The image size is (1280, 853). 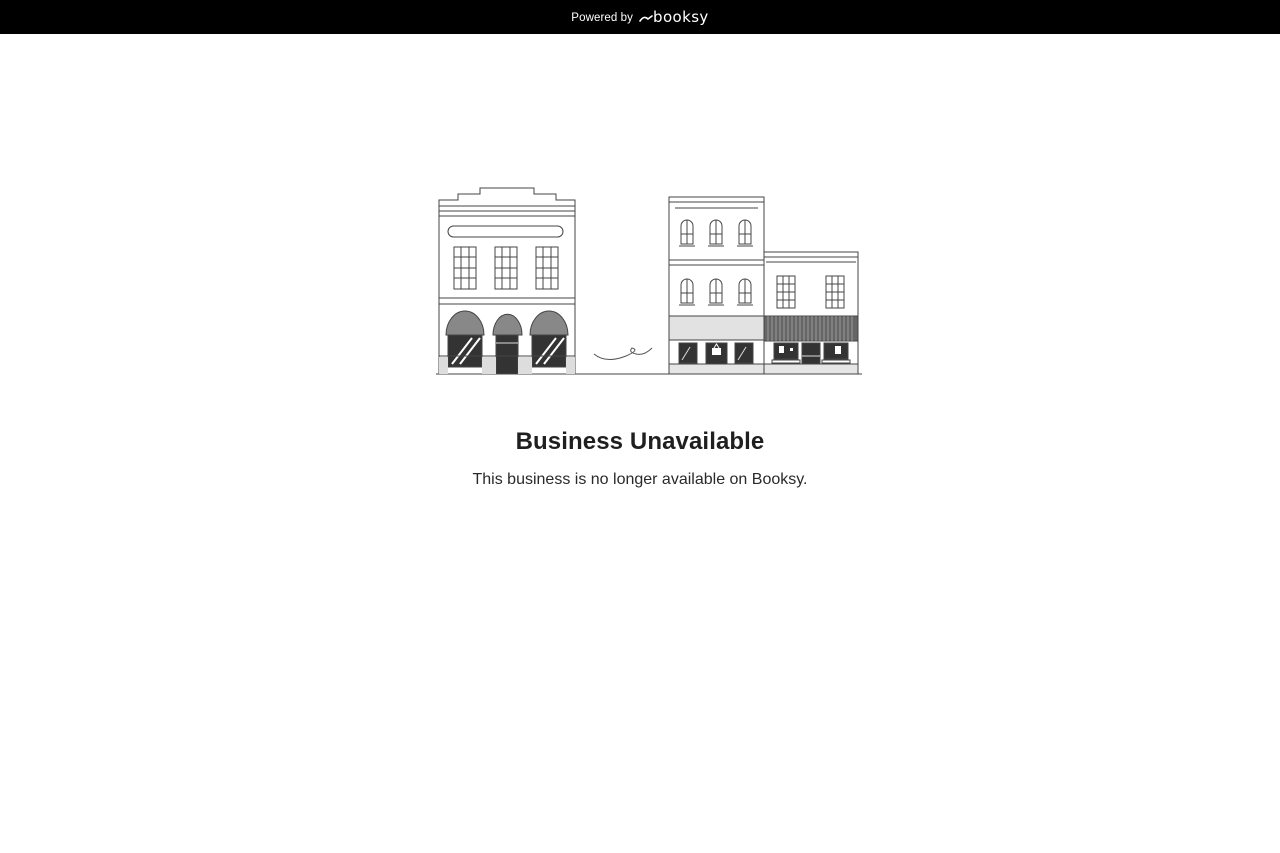 I want to click on booksy-swoosh-icon, so click(x=646, y=18).